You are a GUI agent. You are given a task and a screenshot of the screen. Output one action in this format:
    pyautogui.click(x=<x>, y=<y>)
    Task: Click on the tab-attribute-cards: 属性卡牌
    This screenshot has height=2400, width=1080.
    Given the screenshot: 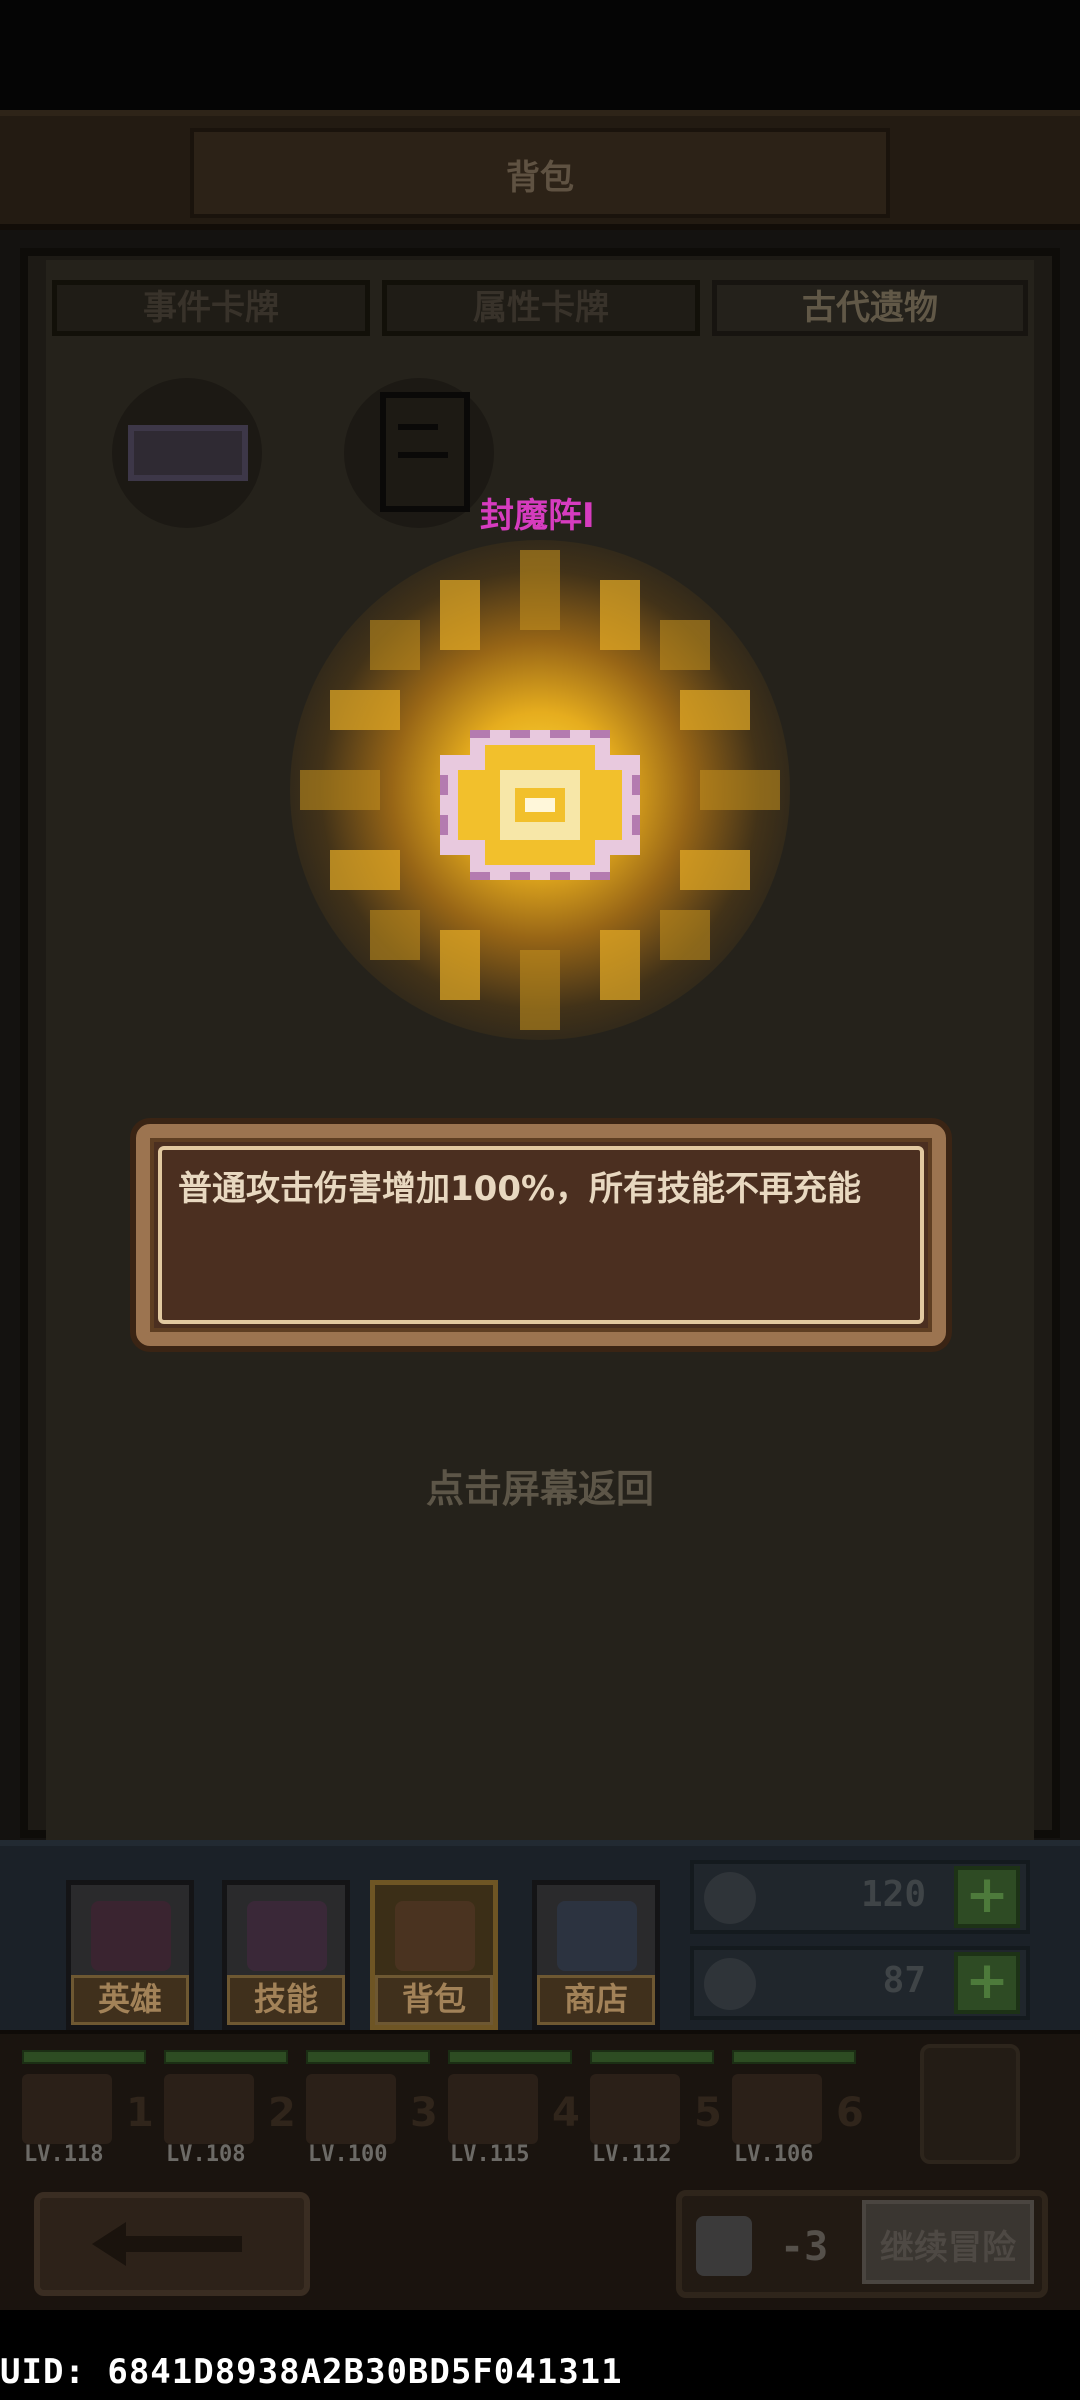 What is the action you would take?
    pyautogui.click(x=541, y=308)
    